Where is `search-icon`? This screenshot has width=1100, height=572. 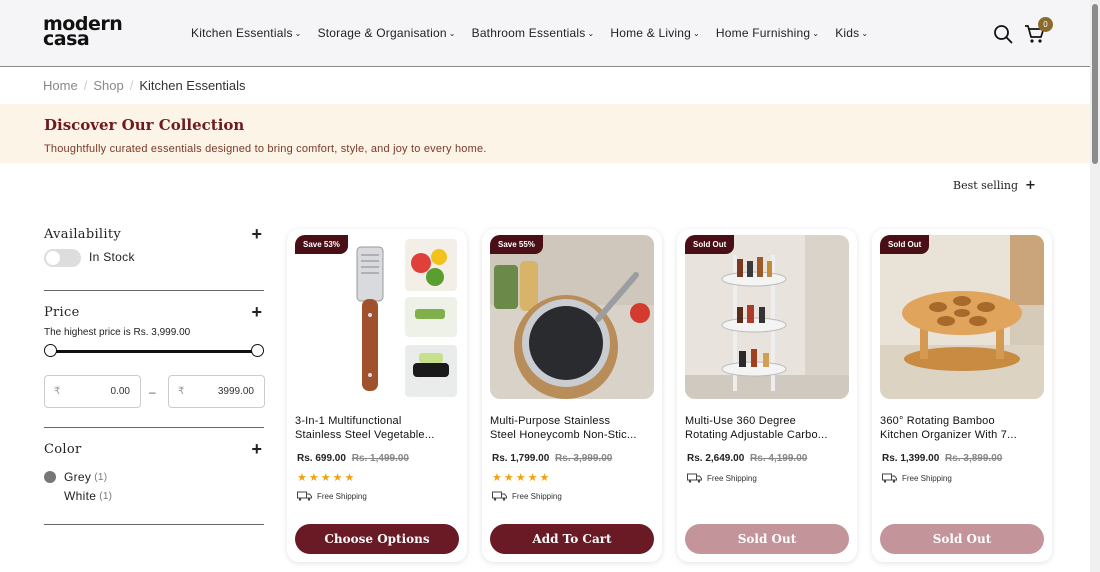
search-icon is located at coordinates (1003, 34).